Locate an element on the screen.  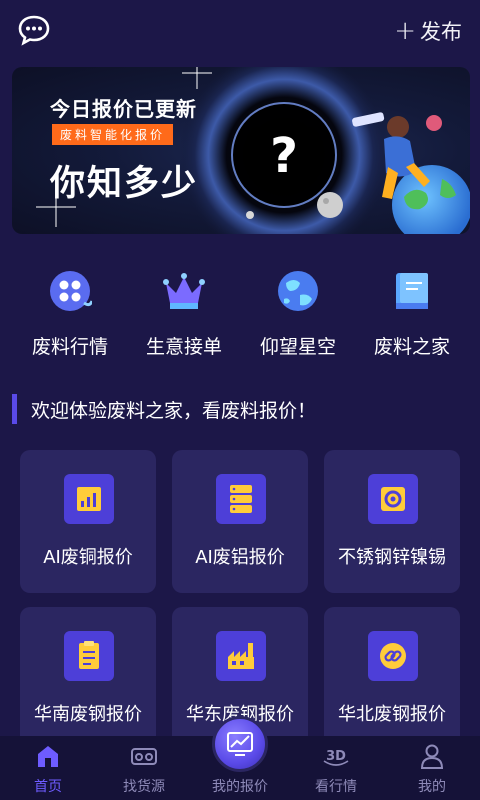
trend-chart-icon is located at coordinates (240, 744).